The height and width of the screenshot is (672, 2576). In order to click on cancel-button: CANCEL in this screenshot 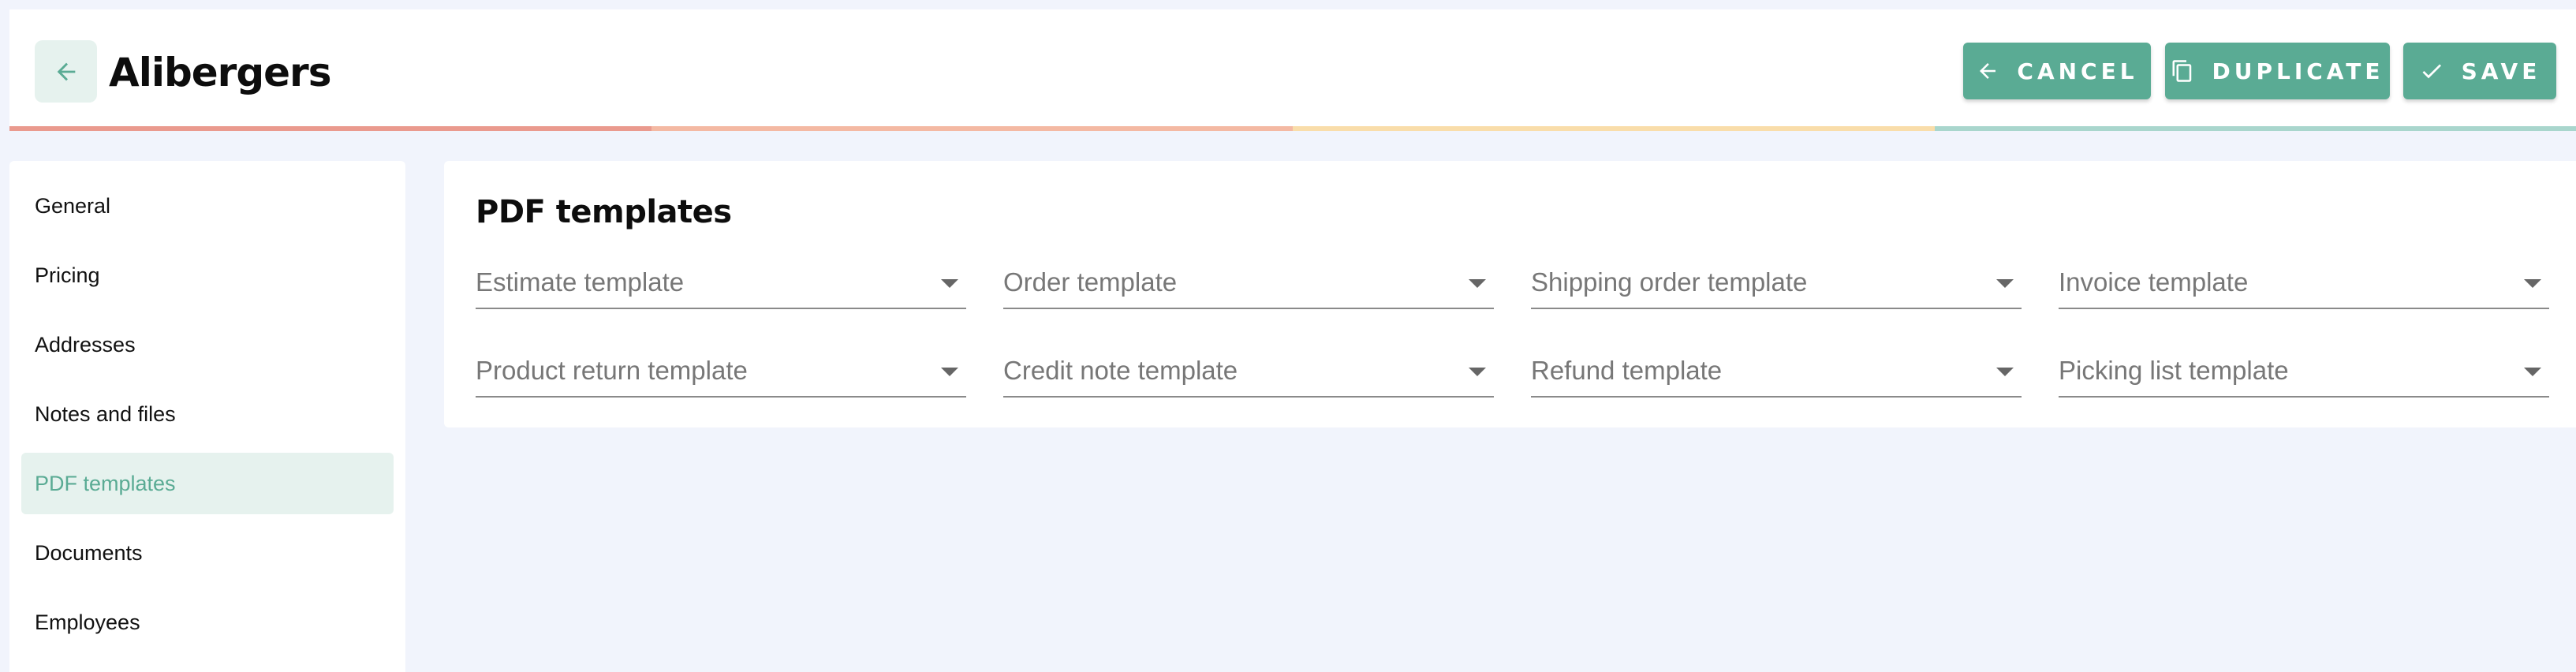, I will do `click(2057, 71)`.